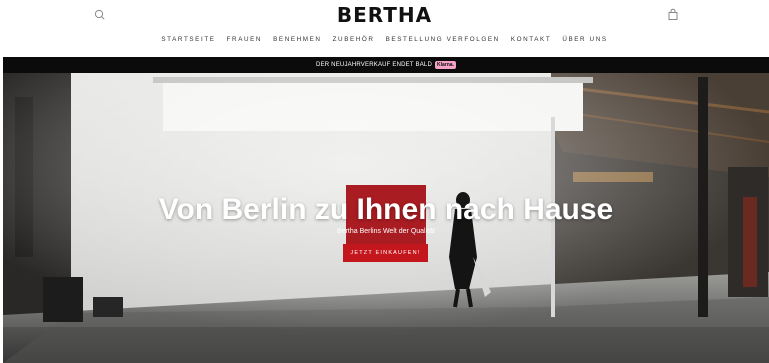 This screenshot has height=363, width=769. Describe the element at coordinates (445, 65) in the screenshot. I see `klarna-badge: Klarna.` at that location.